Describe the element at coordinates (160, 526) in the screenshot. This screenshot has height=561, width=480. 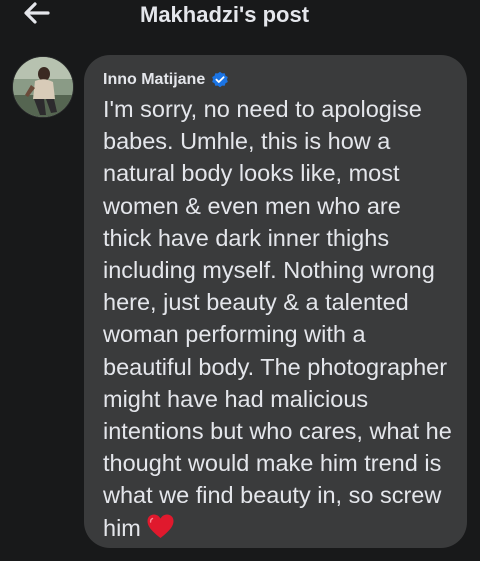
I see `red-heart-icon` at that location.